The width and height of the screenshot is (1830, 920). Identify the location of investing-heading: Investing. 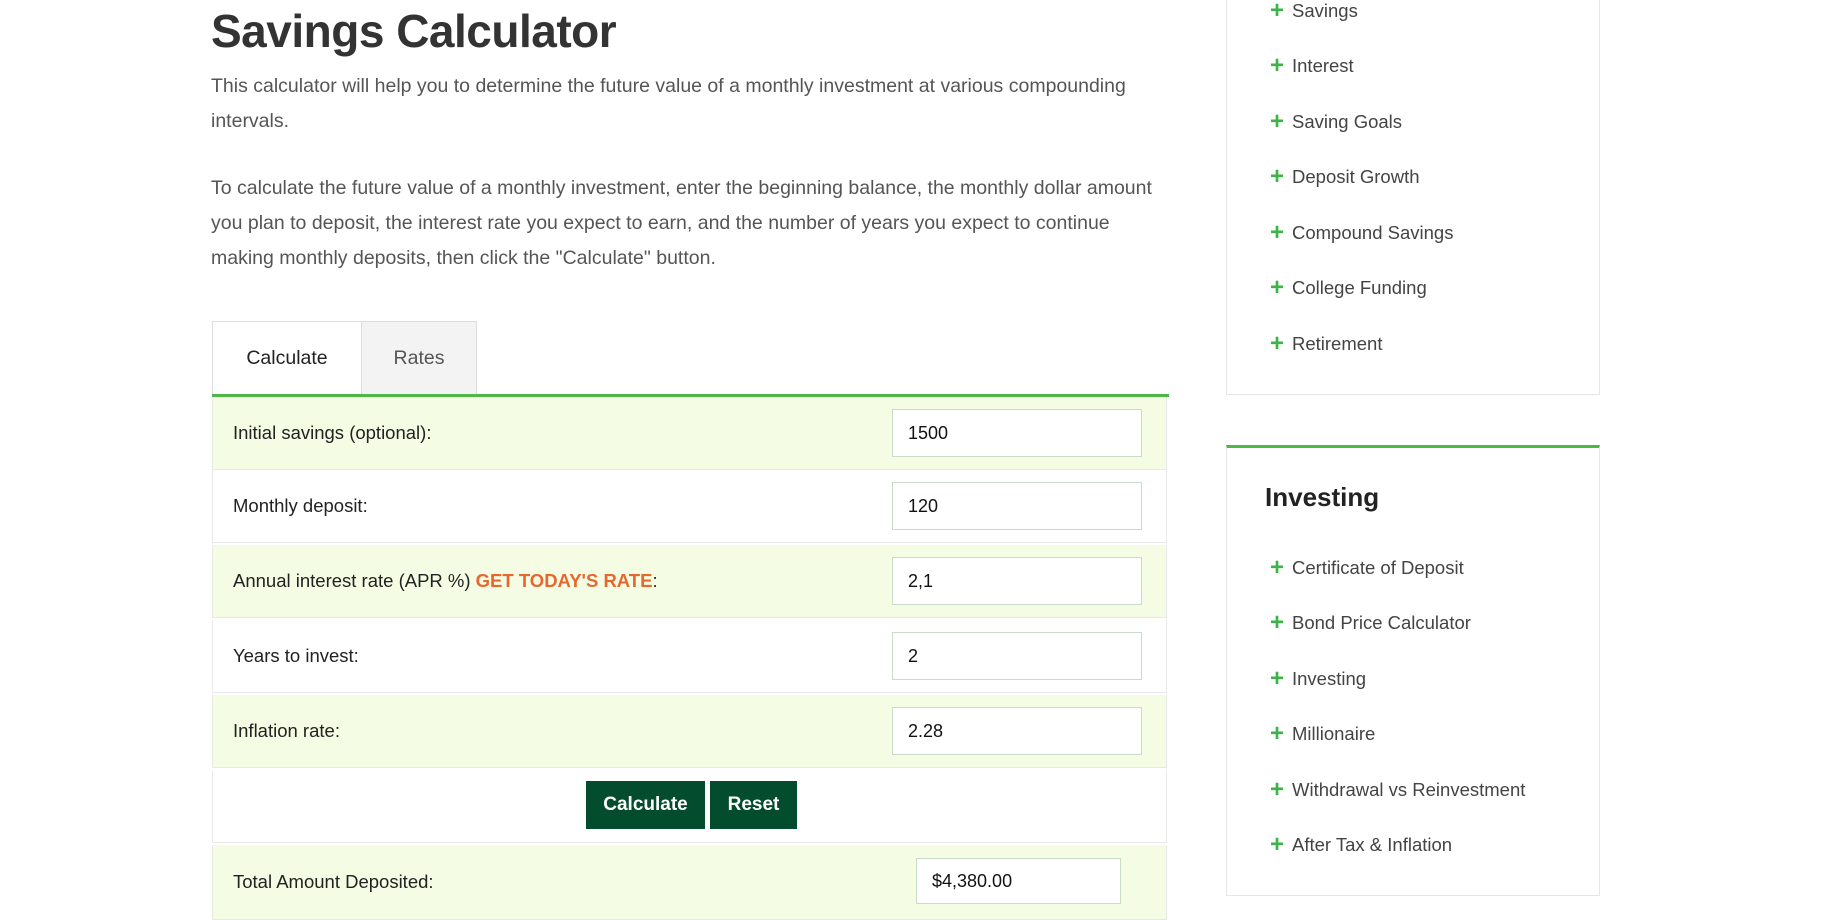
(1322, 497).